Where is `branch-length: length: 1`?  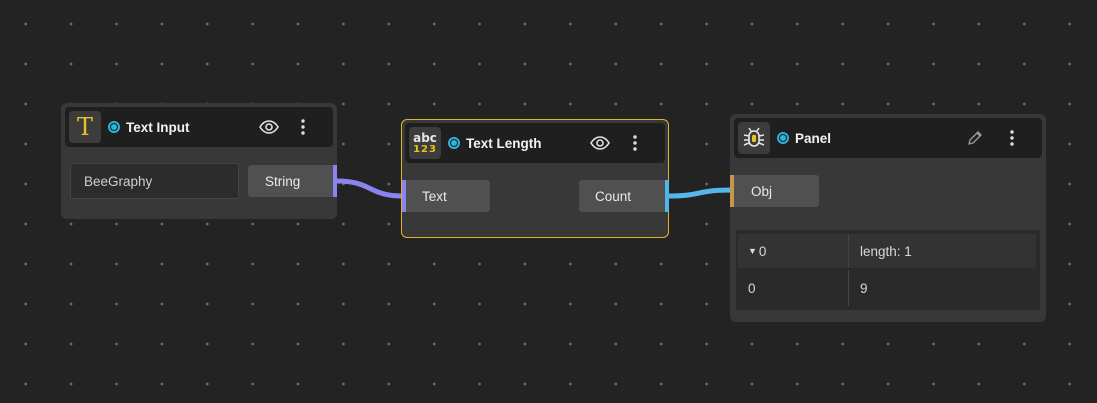
branch-length: length: 1 is located at coordinates (886, 251).